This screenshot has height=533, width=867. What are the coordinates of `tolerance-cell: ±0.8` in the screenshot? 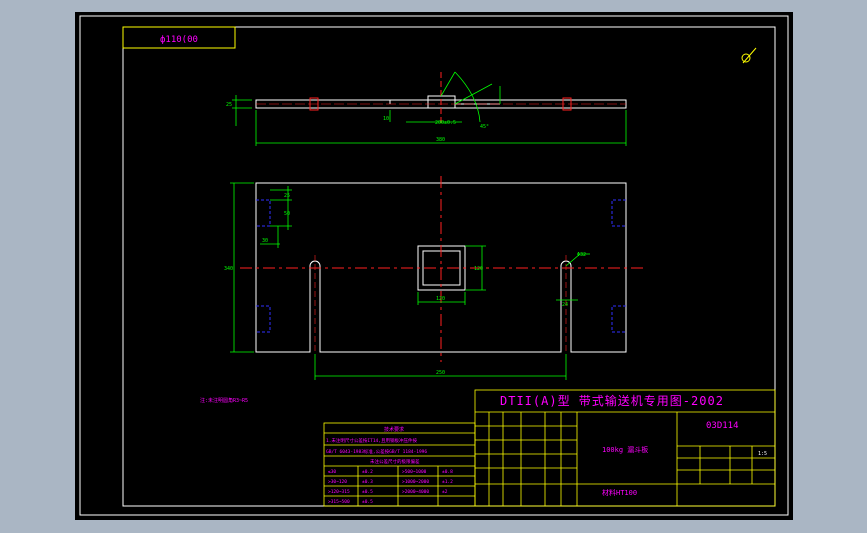 It's located at (447, 472).